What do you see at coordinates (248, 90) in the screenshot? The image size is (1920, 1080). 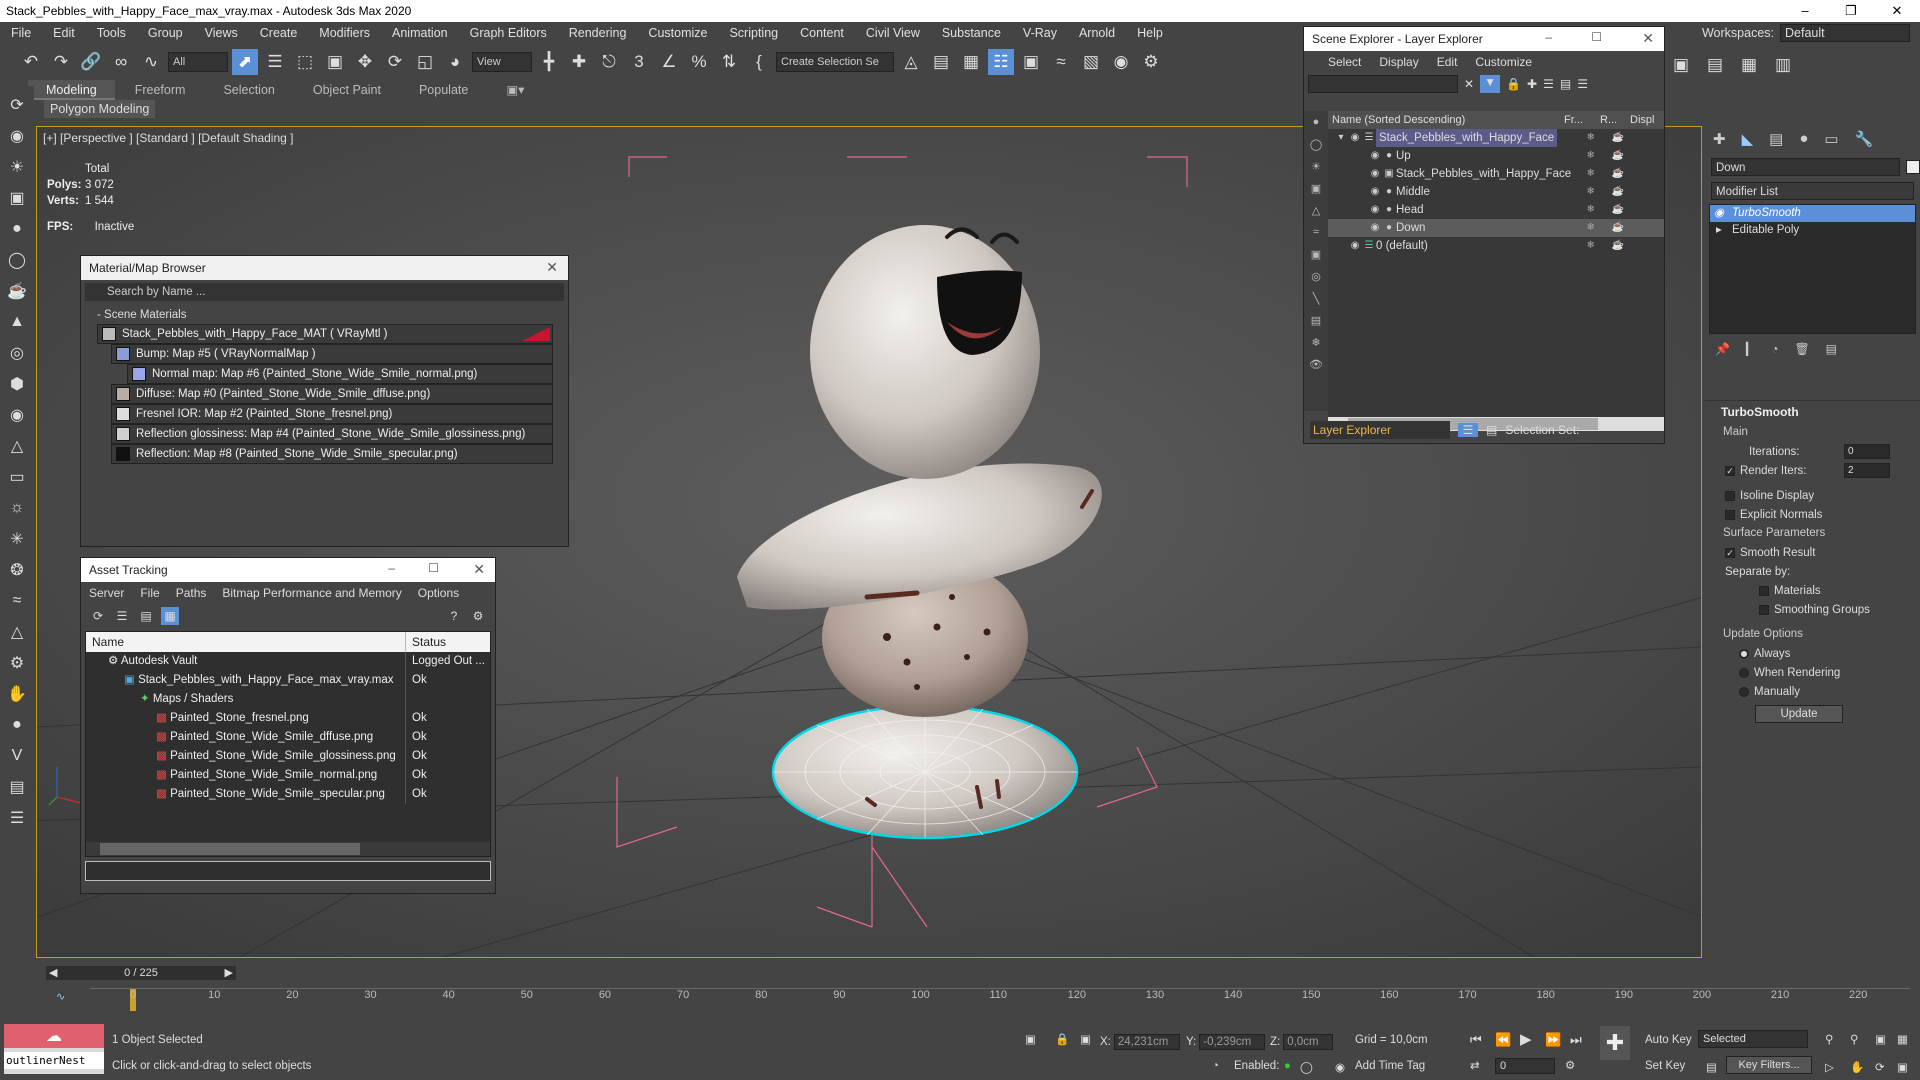 I see `tab-selection: Selection` at bounding box center [248, 90].